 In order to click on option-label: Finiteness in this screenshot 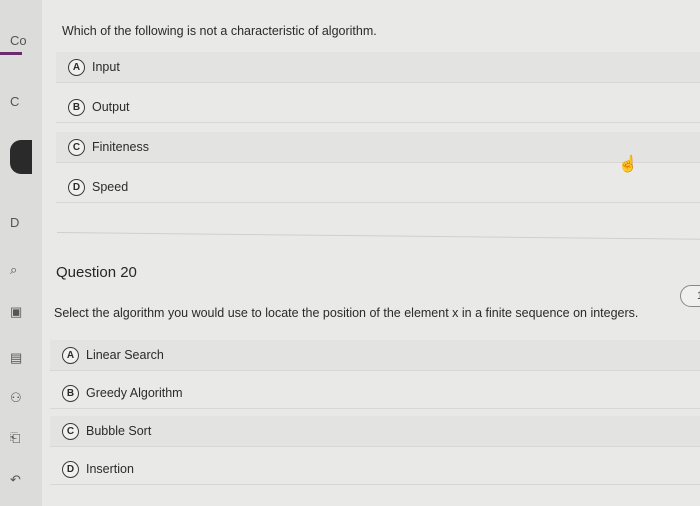, I will do `click(120, 147)`.